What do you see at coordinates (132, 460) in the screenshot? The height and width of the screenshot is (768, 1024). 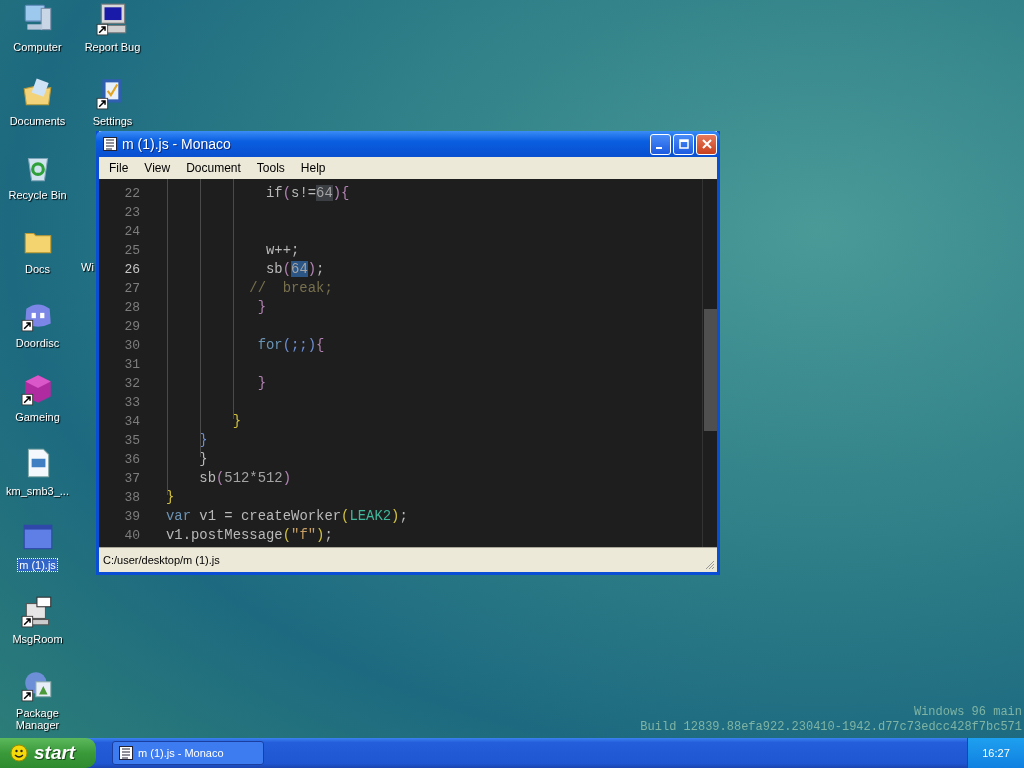 I see `line-number: 36` at bounding box center [132, 460].